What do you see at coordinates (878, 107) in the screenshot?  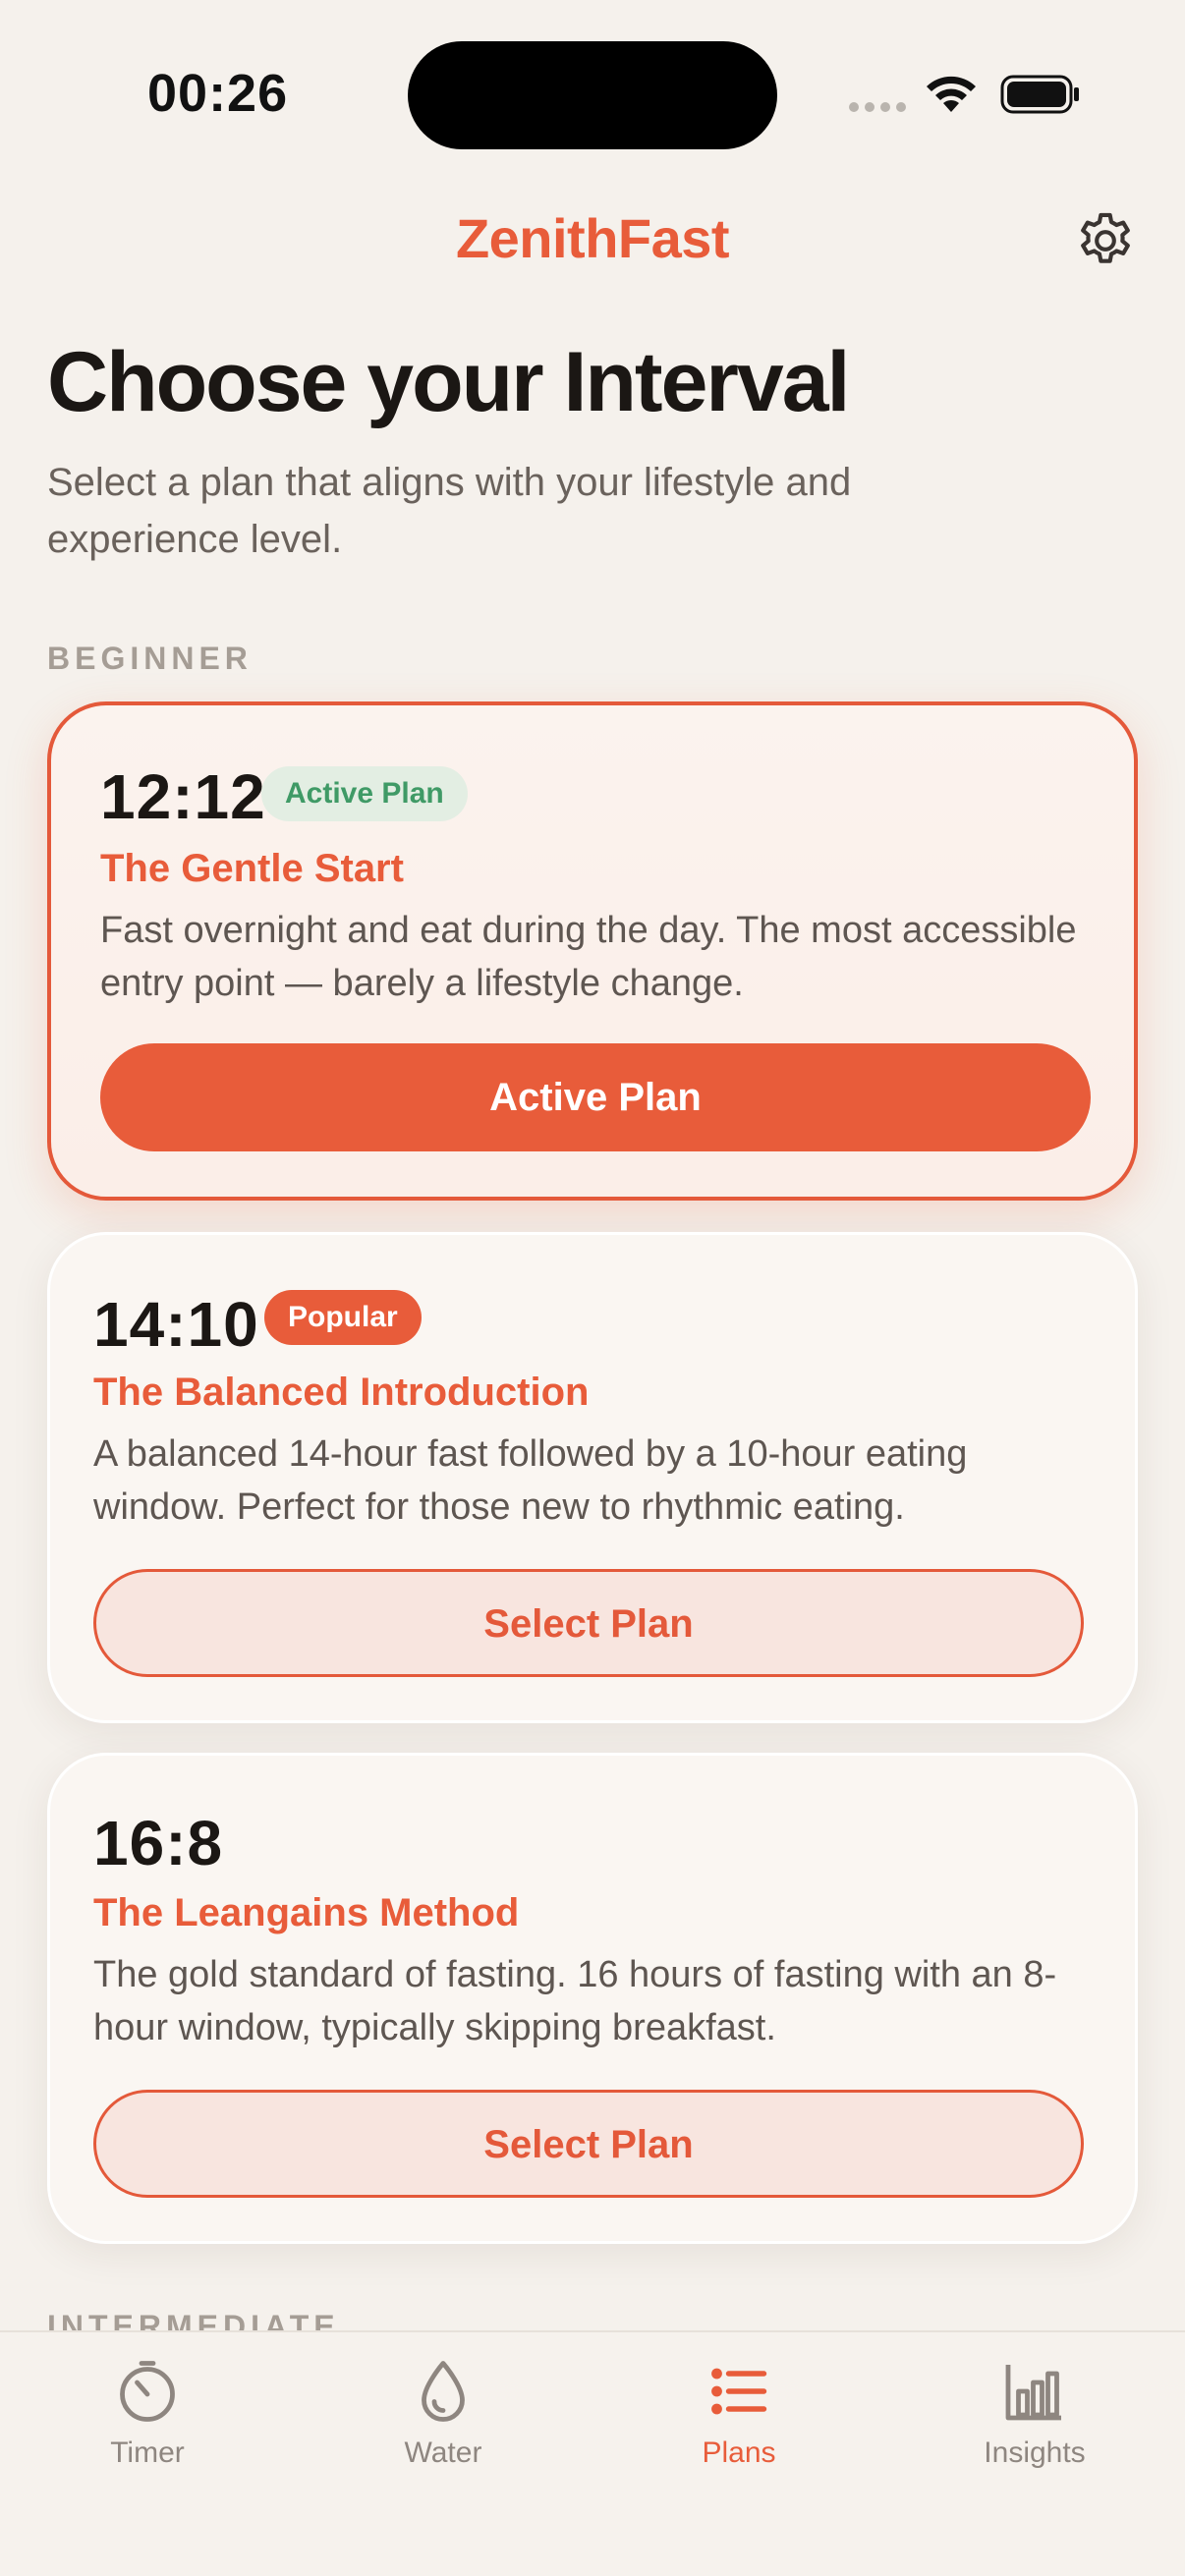 I see `cellular-signal-icon` at bounding box center [878, 107].